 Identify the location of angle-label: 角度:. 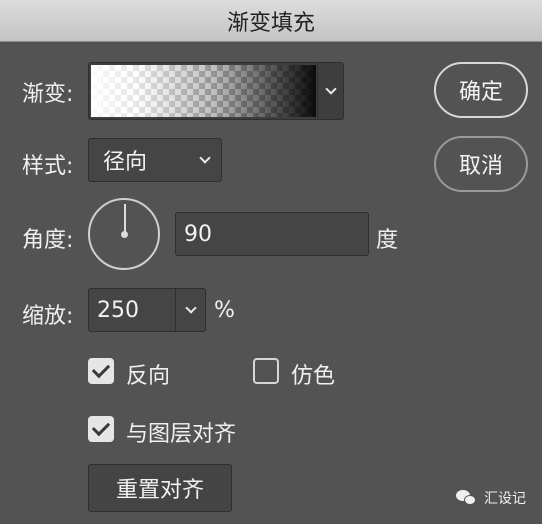
(48, 240).